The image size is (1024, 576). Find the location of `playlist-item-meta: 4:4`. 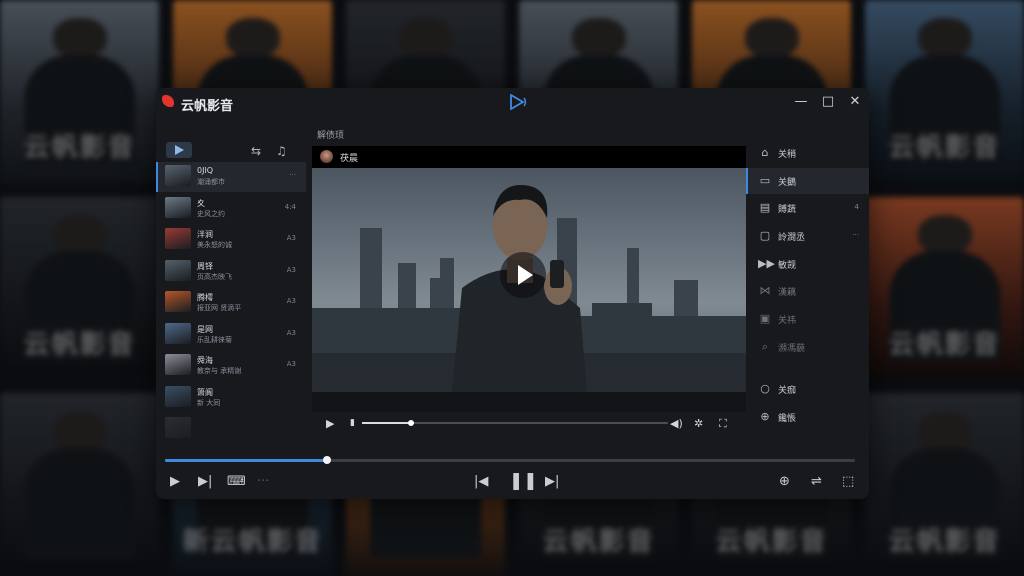

playlist-item-meta: 4:4 is located at coordinates (290, 206).